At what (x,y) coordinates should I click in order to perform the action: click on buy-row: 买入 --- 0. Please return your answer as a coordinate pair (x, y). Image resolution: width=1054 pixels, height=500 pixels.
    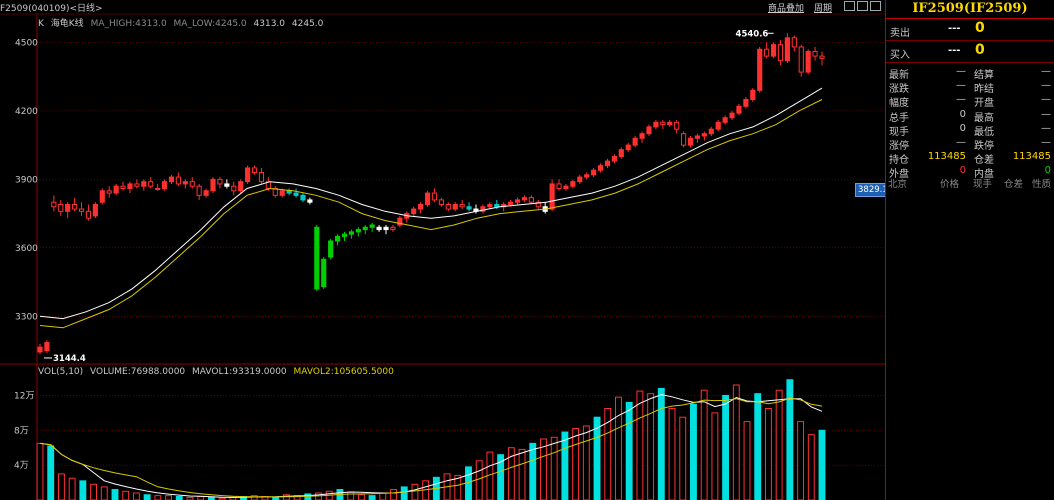
    Looking at the image, I should click on (970, 52).